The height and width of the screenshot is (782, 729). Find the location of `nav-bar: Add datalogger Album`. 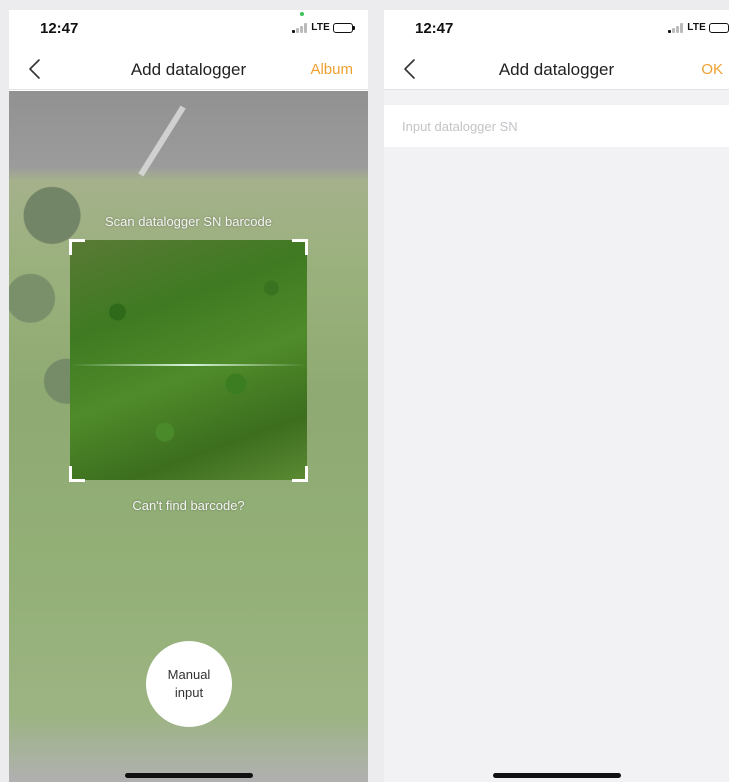

nav-bar: Add datalogger Album is located at coordinates (188, 69).